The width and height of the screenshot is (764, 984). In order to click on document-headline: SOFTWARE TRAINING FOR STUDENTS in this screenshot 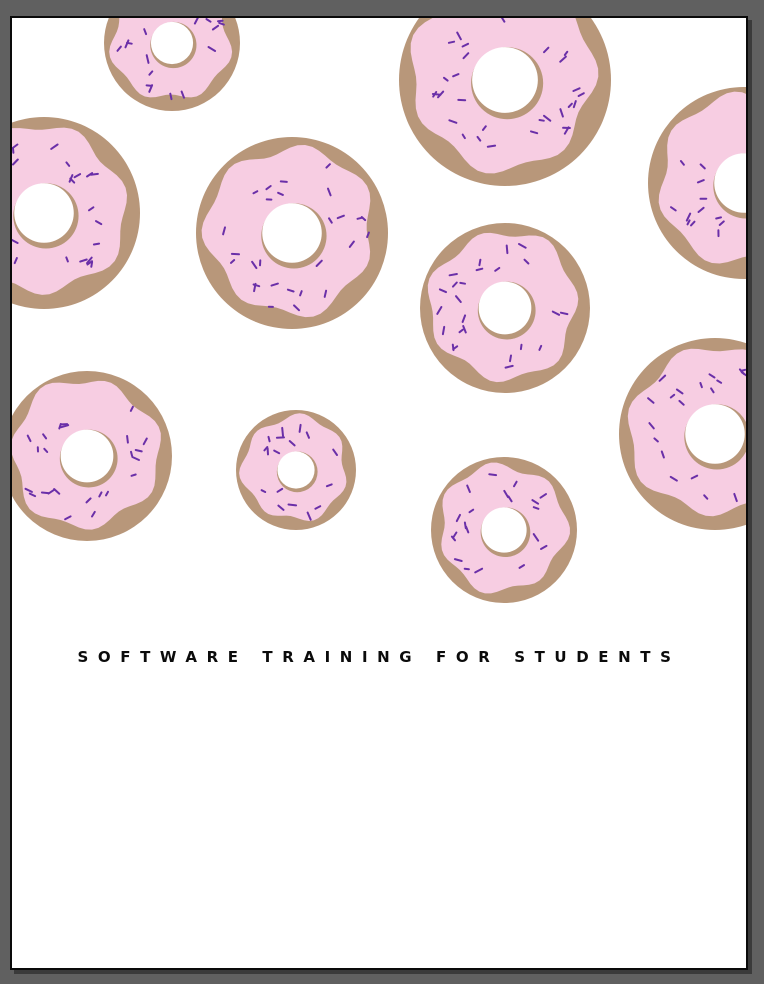, I will do `click(379, 657)`.